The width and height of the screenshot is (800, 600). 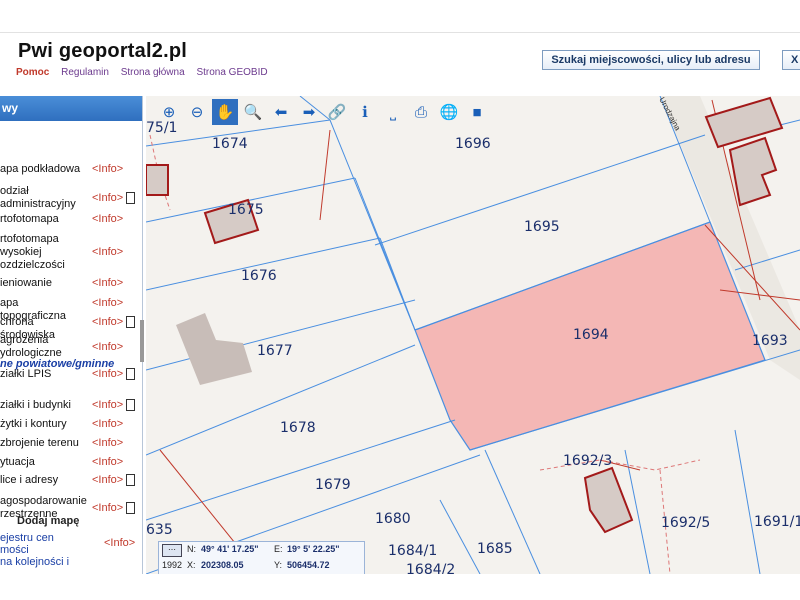 What do you see at coordinates (421, 112) in the screenshot?
I see `print-icon: ⎙` at bounding box center [421, 112].